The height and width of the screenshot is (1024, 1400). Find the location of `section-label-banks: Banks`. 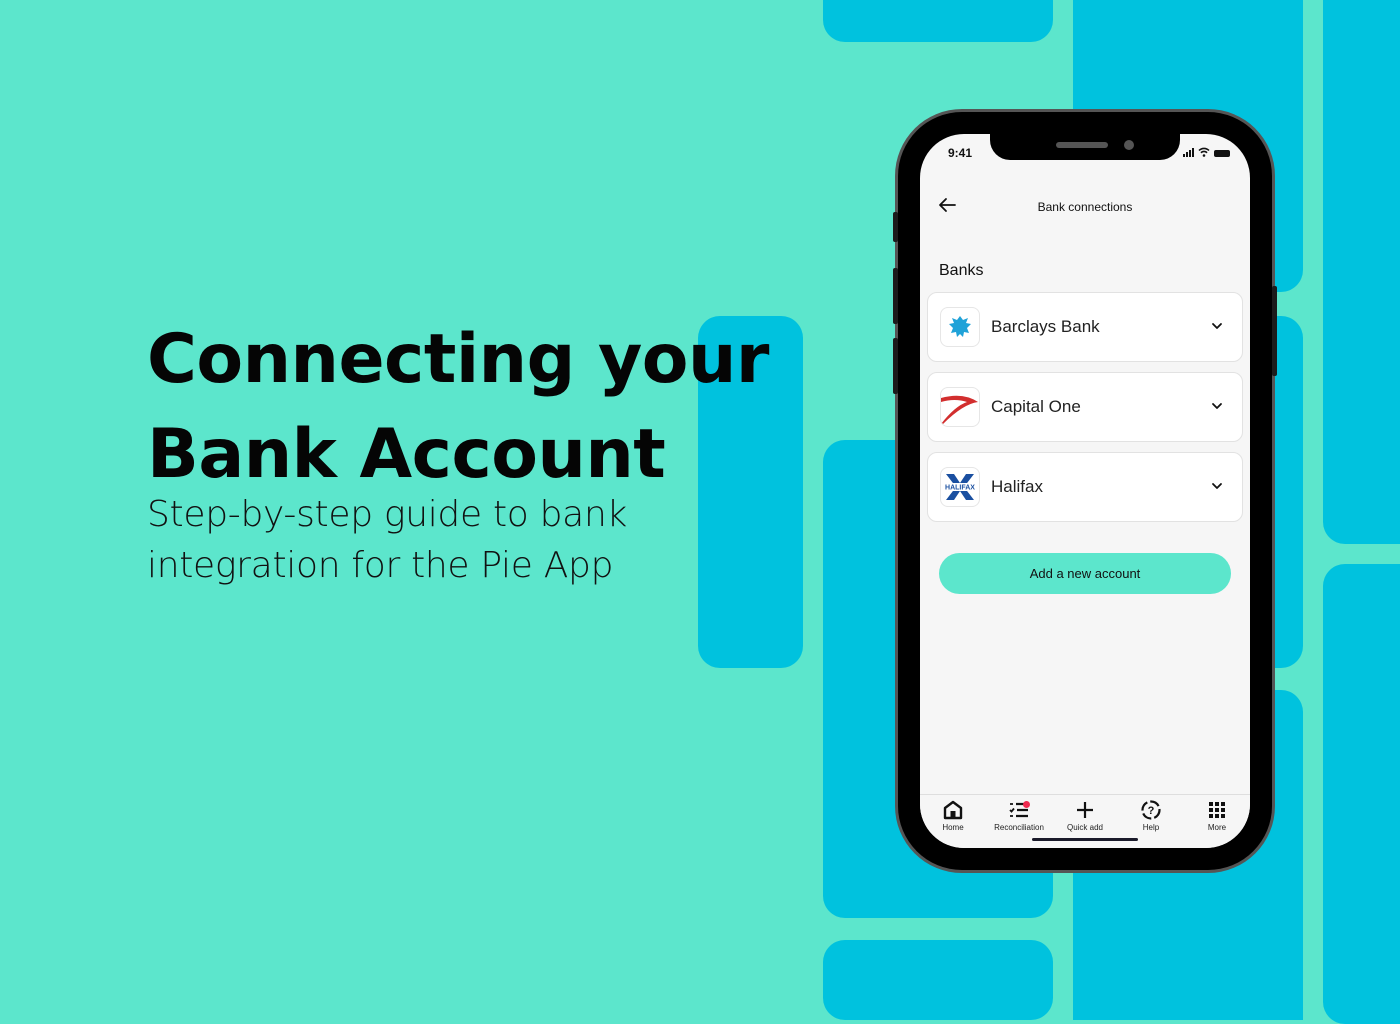

section-label-banks: Banks is located at coordinates (961, 270).